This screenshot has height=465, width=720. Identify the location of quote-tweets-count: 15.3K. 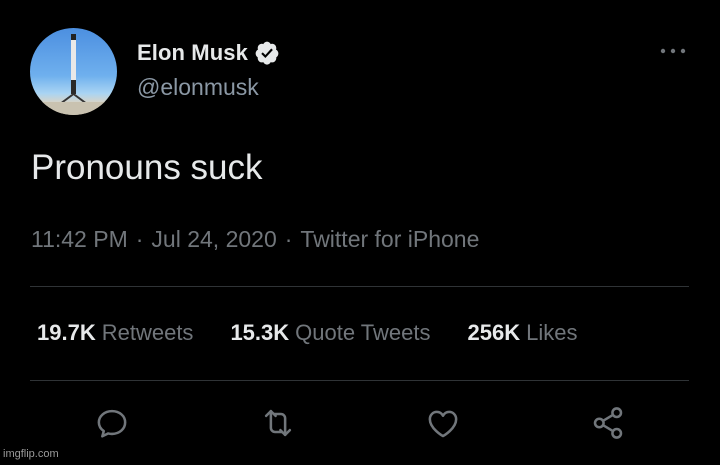
(260, 332).